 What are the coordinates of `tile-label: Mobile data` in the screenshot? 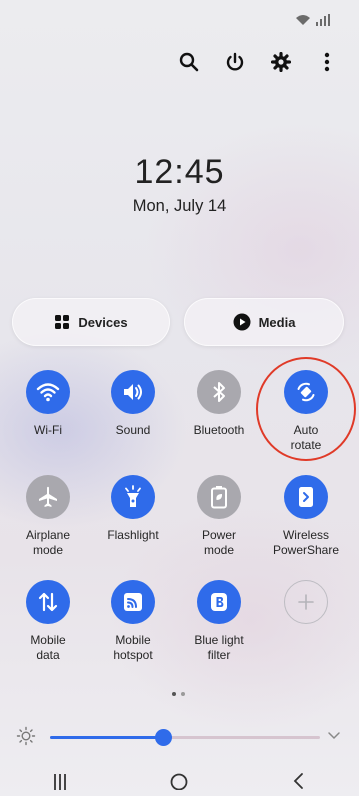 It's located at (48, 647).